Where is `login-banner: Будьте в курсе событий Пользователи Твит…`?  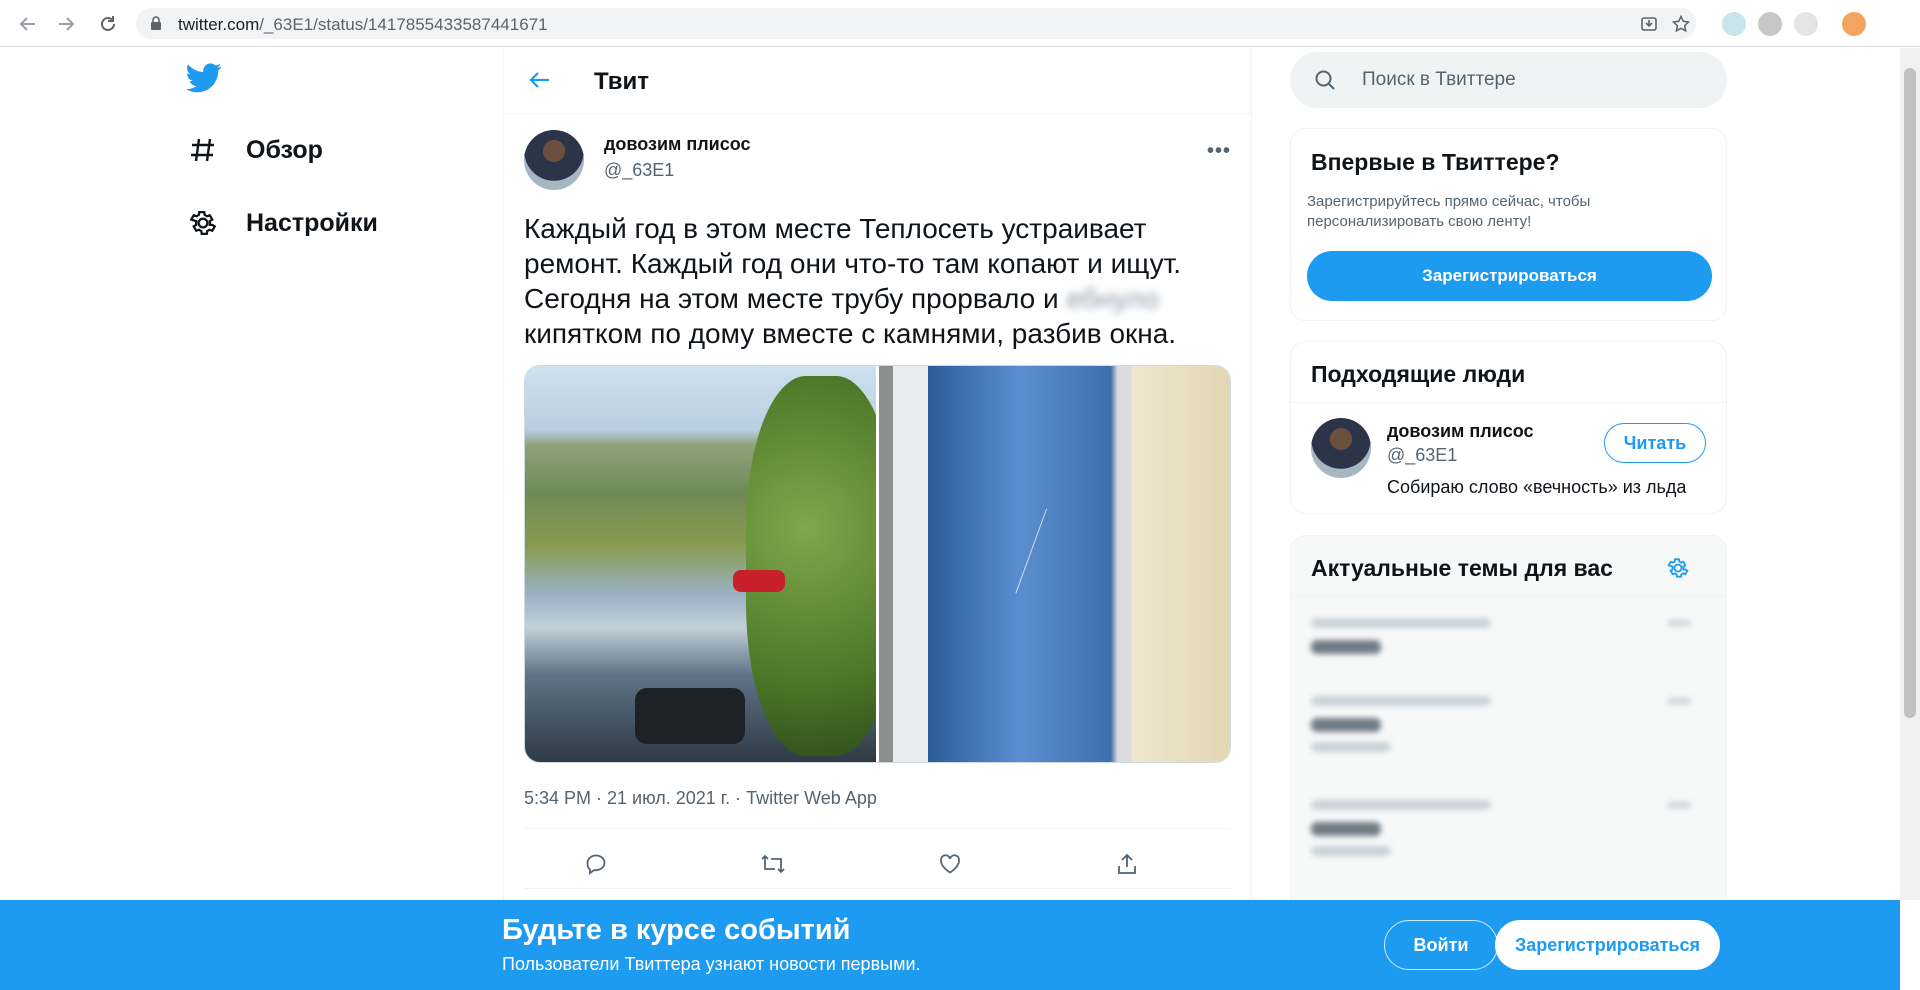 login-banner: Будьте в курсе событий Пользователи Твит… is located at coordinates (950, 945).